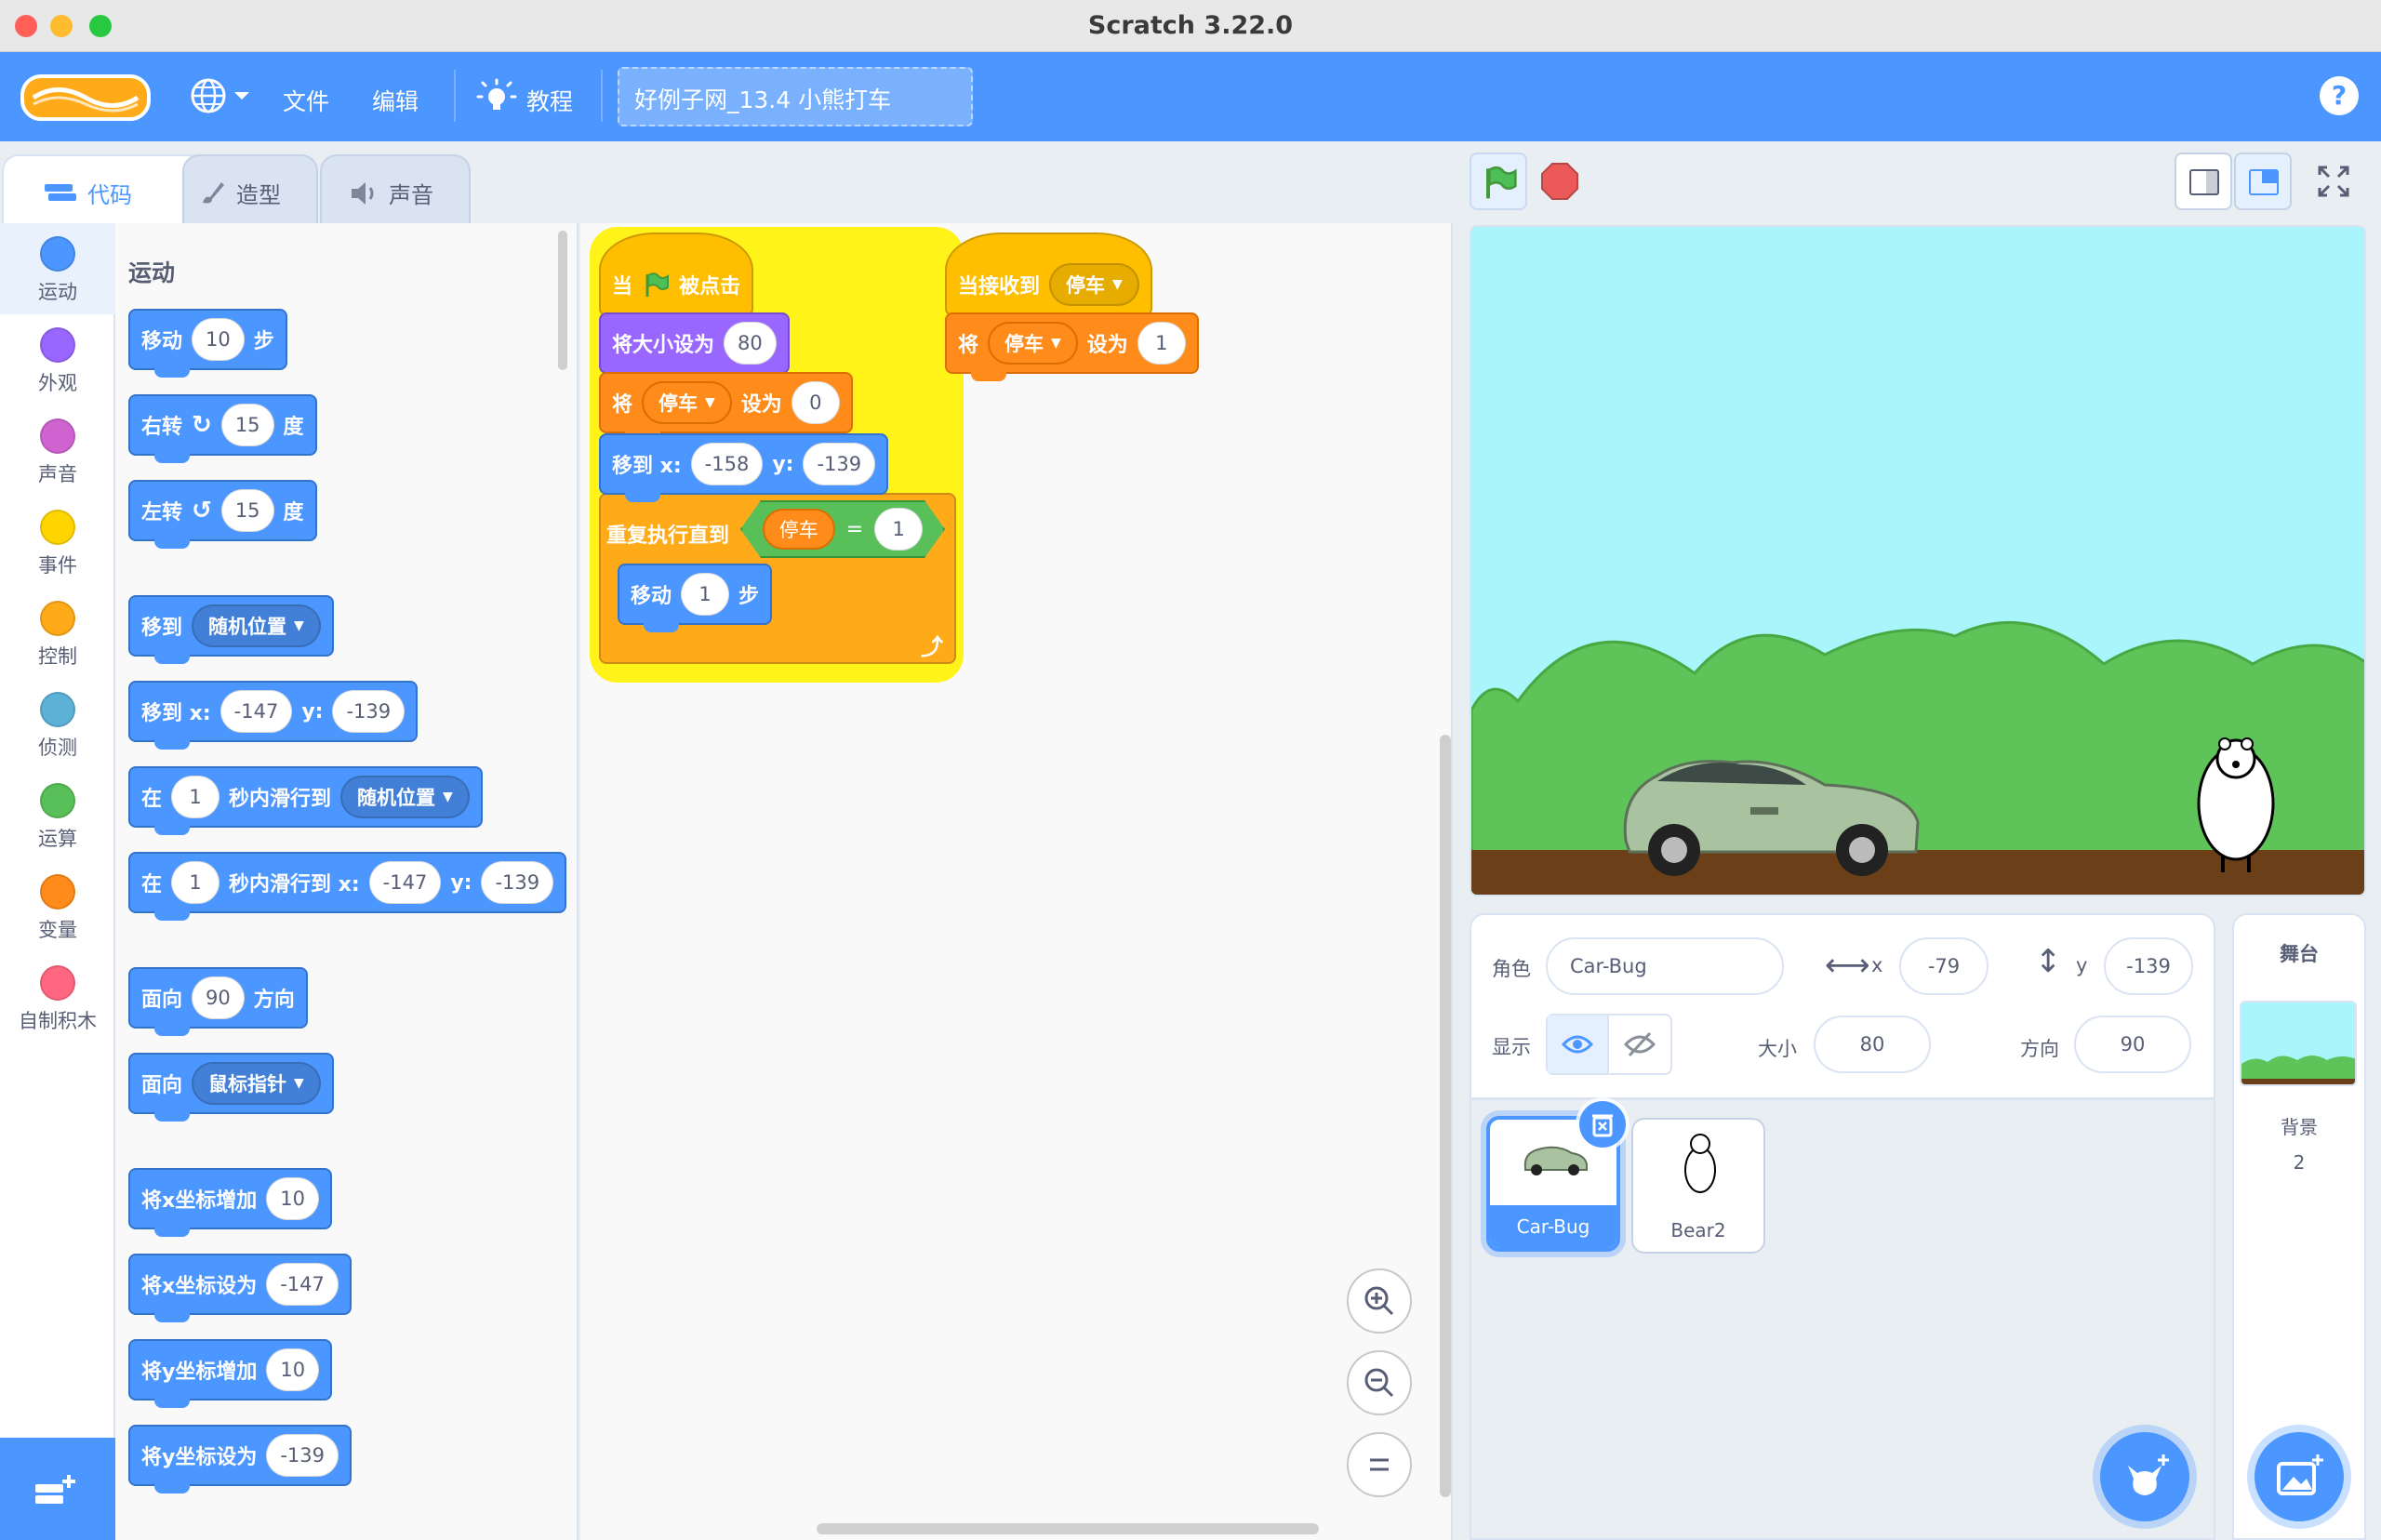 The height and width of the screenshot is (1540, 2381). I want to click on size-input: 80, so click(750, 343).